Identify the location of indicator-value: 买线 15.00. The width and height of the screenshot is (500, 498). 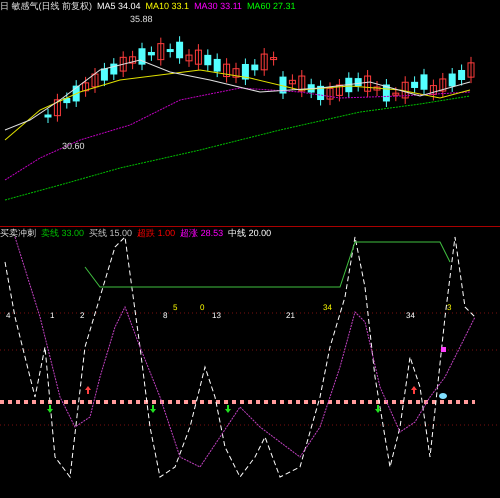
(110, 233).